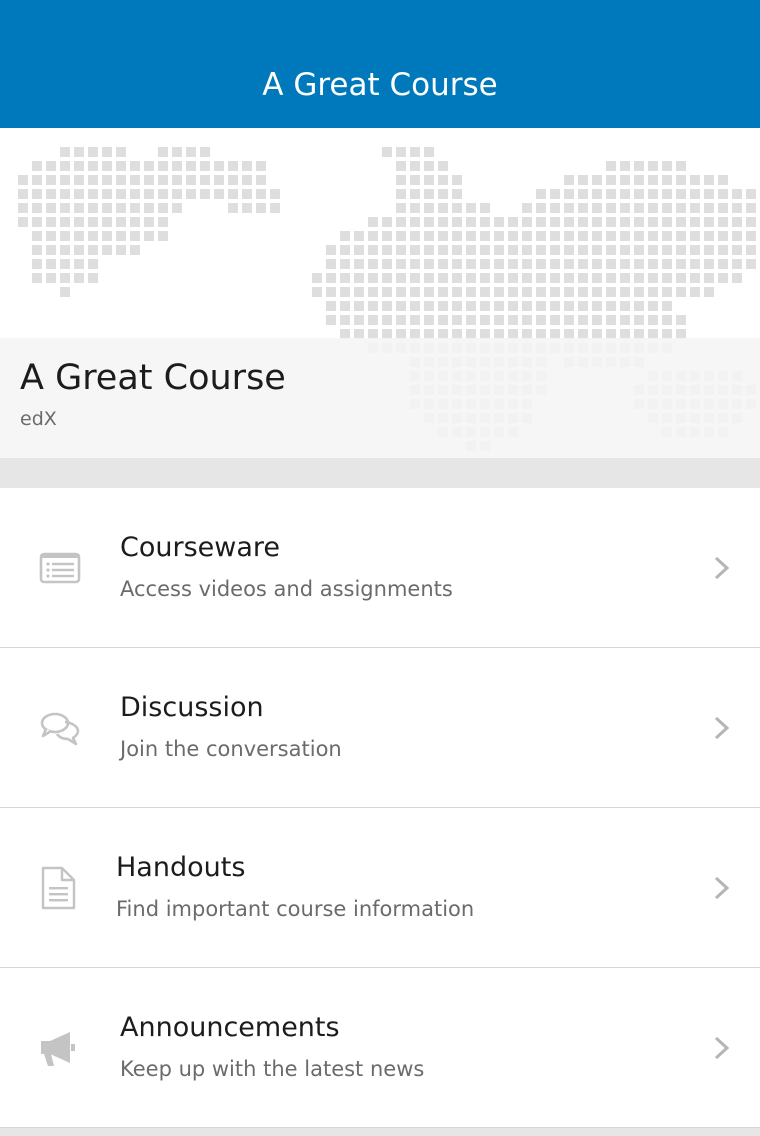 This screenshot has width=760, height=1136. I want to click on menu-item-subtitle: Keep up with the latest news, so click(272, 1069).